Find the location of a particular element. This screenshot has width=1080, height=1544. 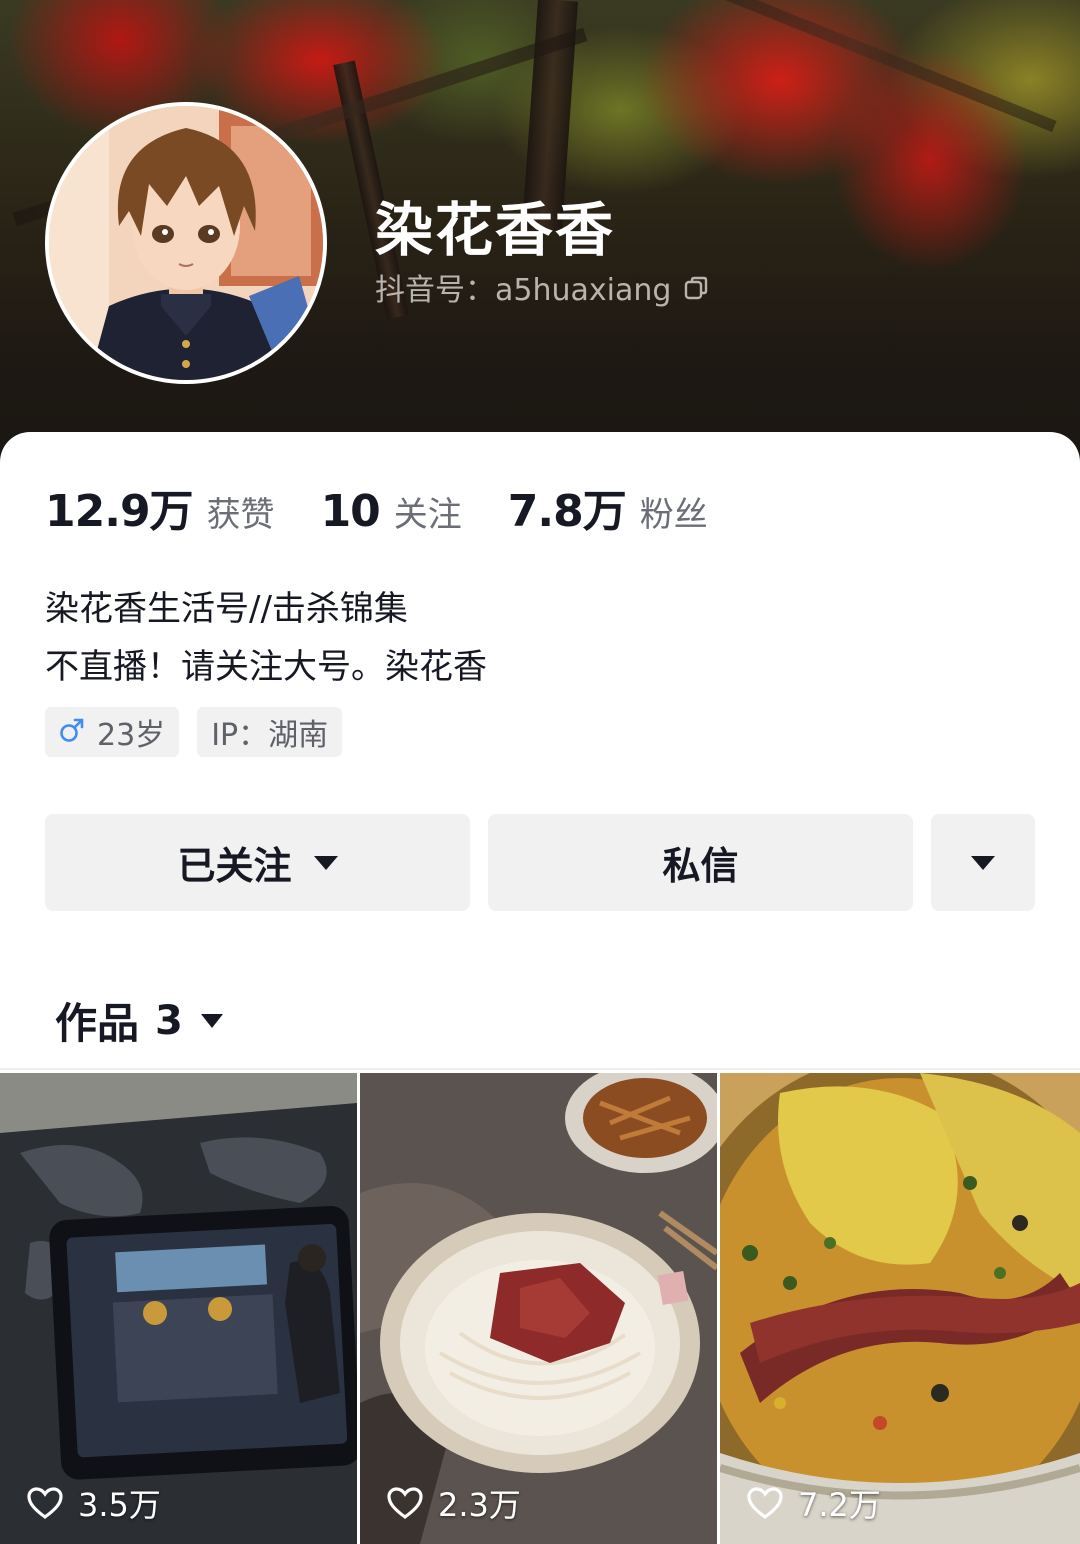

video-3-likes: 7.2万 is located at coordinates (813, 1503).